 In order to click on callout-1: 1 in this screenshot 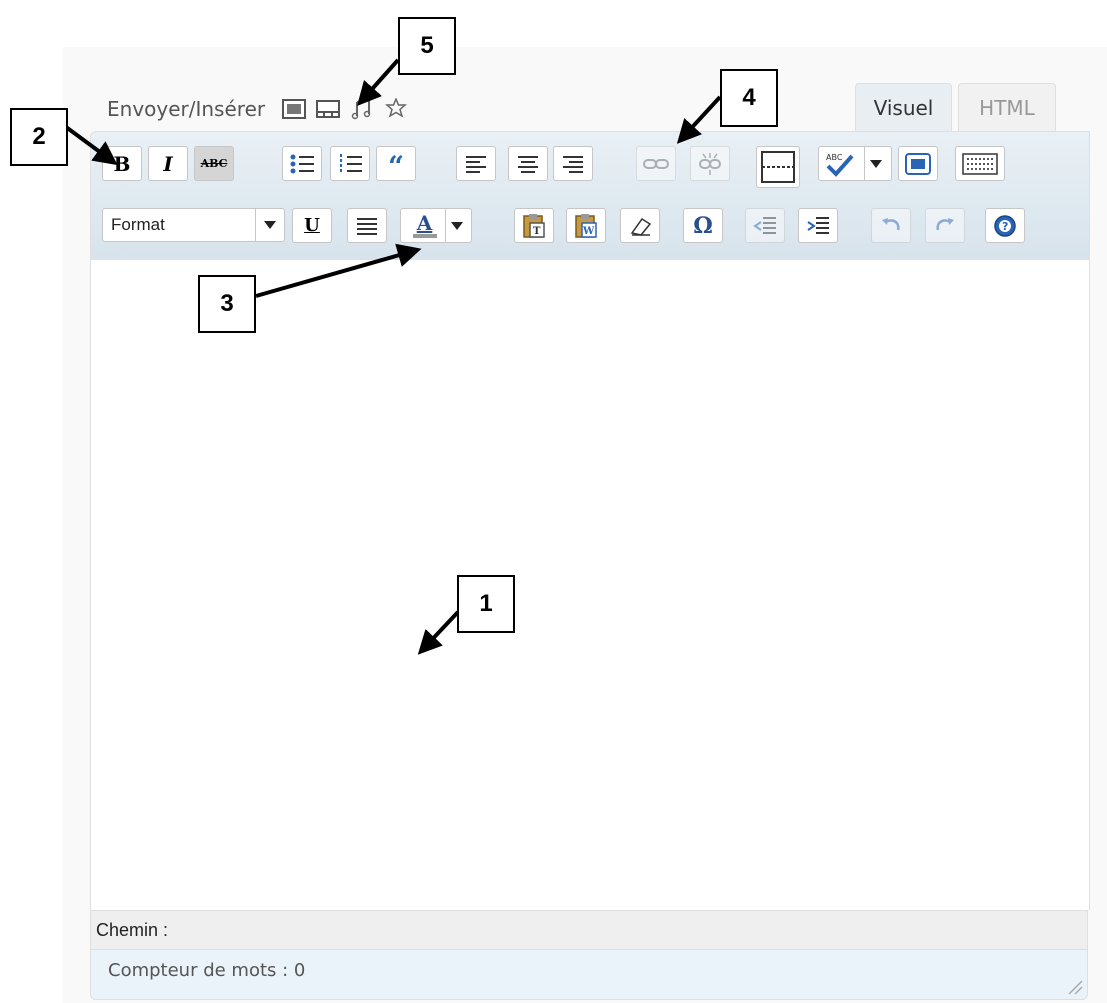, I will do `click(486, 604)`.